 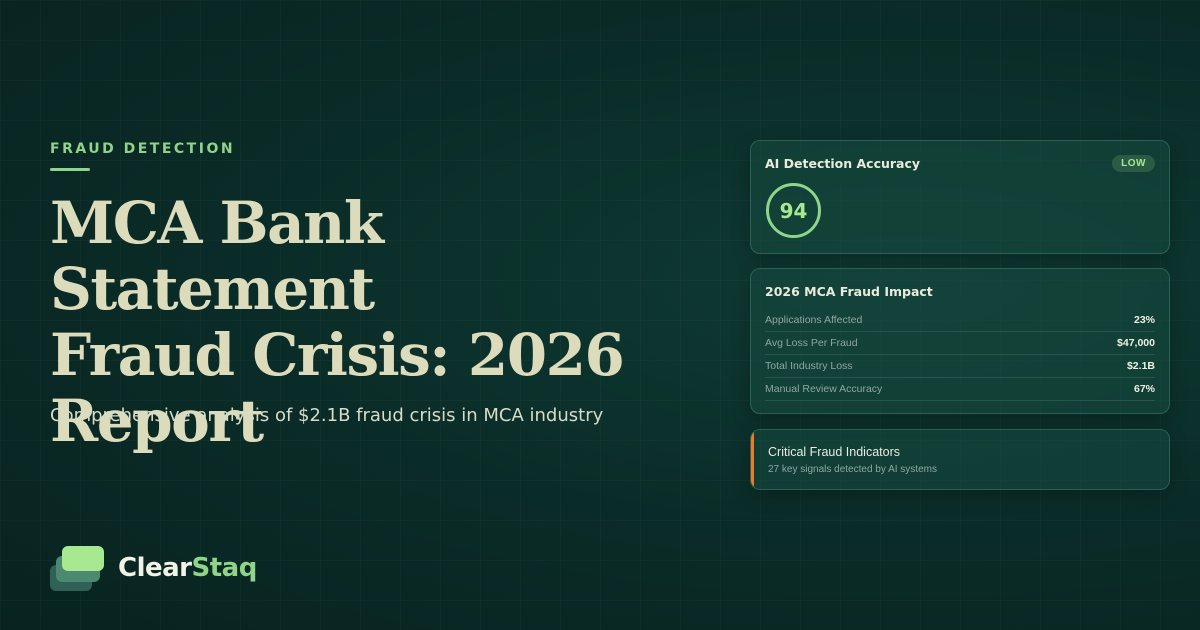 I want to click on table-row: Manual Review Accuracy 67%, so click(x=960, y=389).